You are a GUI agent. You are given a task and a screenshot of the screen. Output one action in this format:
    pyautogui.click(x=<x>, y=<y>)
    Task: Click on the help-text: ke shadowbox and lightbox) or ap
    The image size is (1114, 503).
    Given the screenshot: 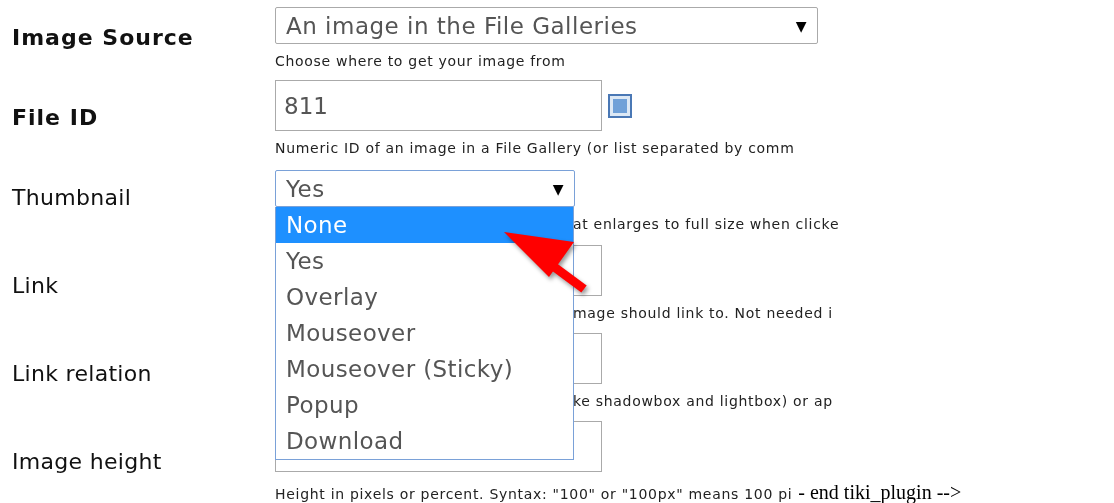 What is the action you would take?
    pyautogui.click(x=703, y=401)
    